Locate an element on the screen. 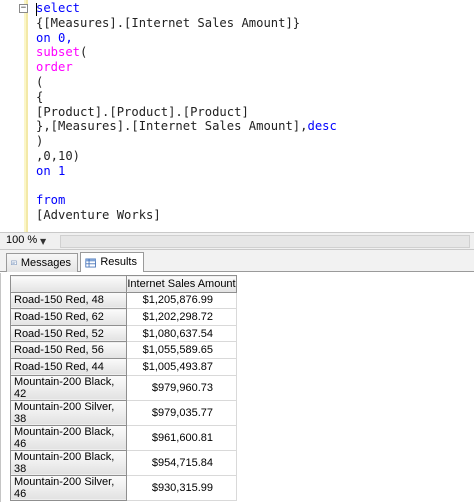 The image size is (474, 502). code-token: {[Measures].[Internet Sales Amount]} is located at coordinates (168, 22).